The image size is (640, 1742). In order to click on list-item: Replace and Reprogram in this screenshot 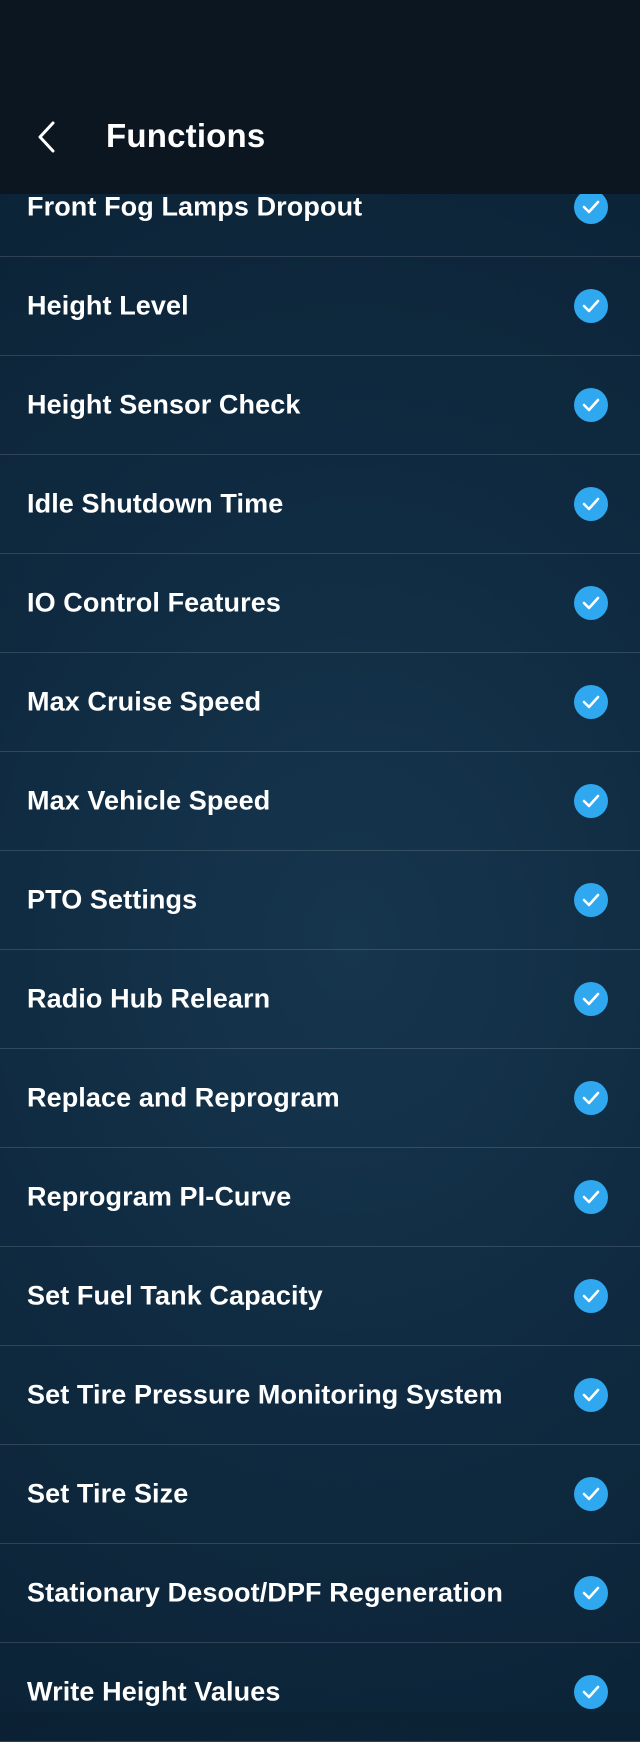, I will do `click(320, 1098)`.